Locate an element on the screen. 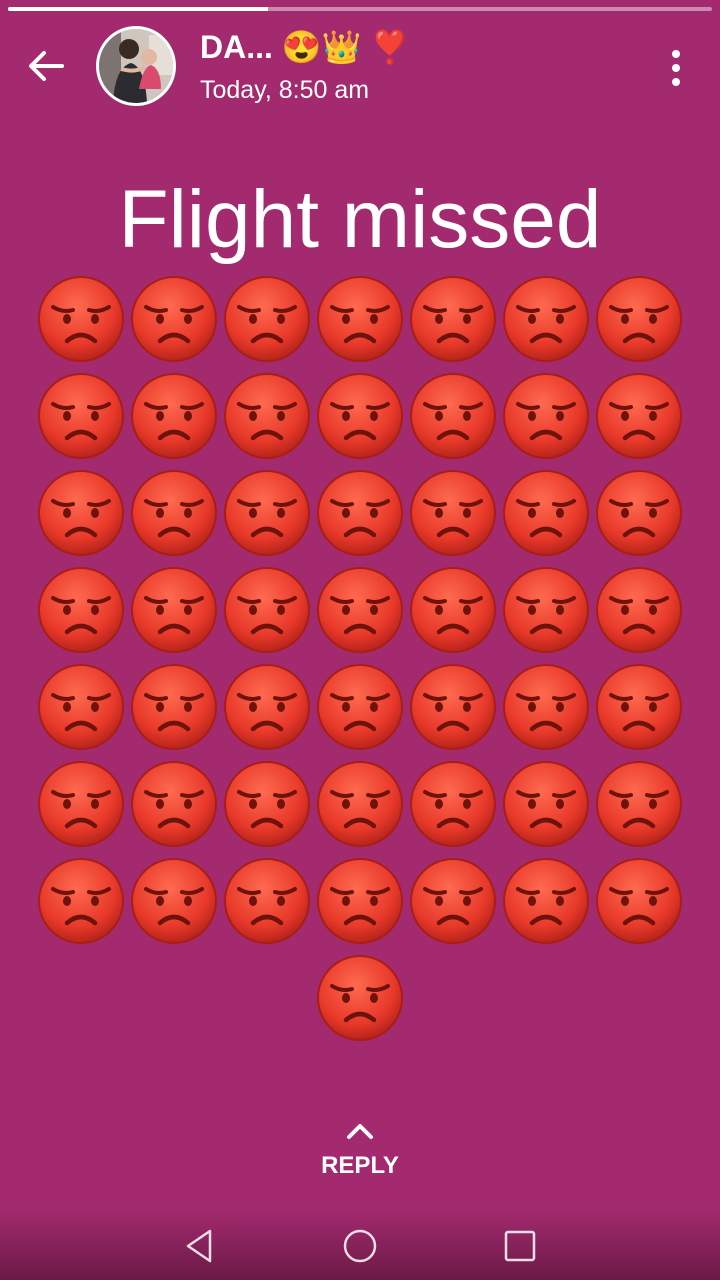 The width and height of the screenshot is (720, 1280). nav-home-button is located at coordinates (360, 1246).